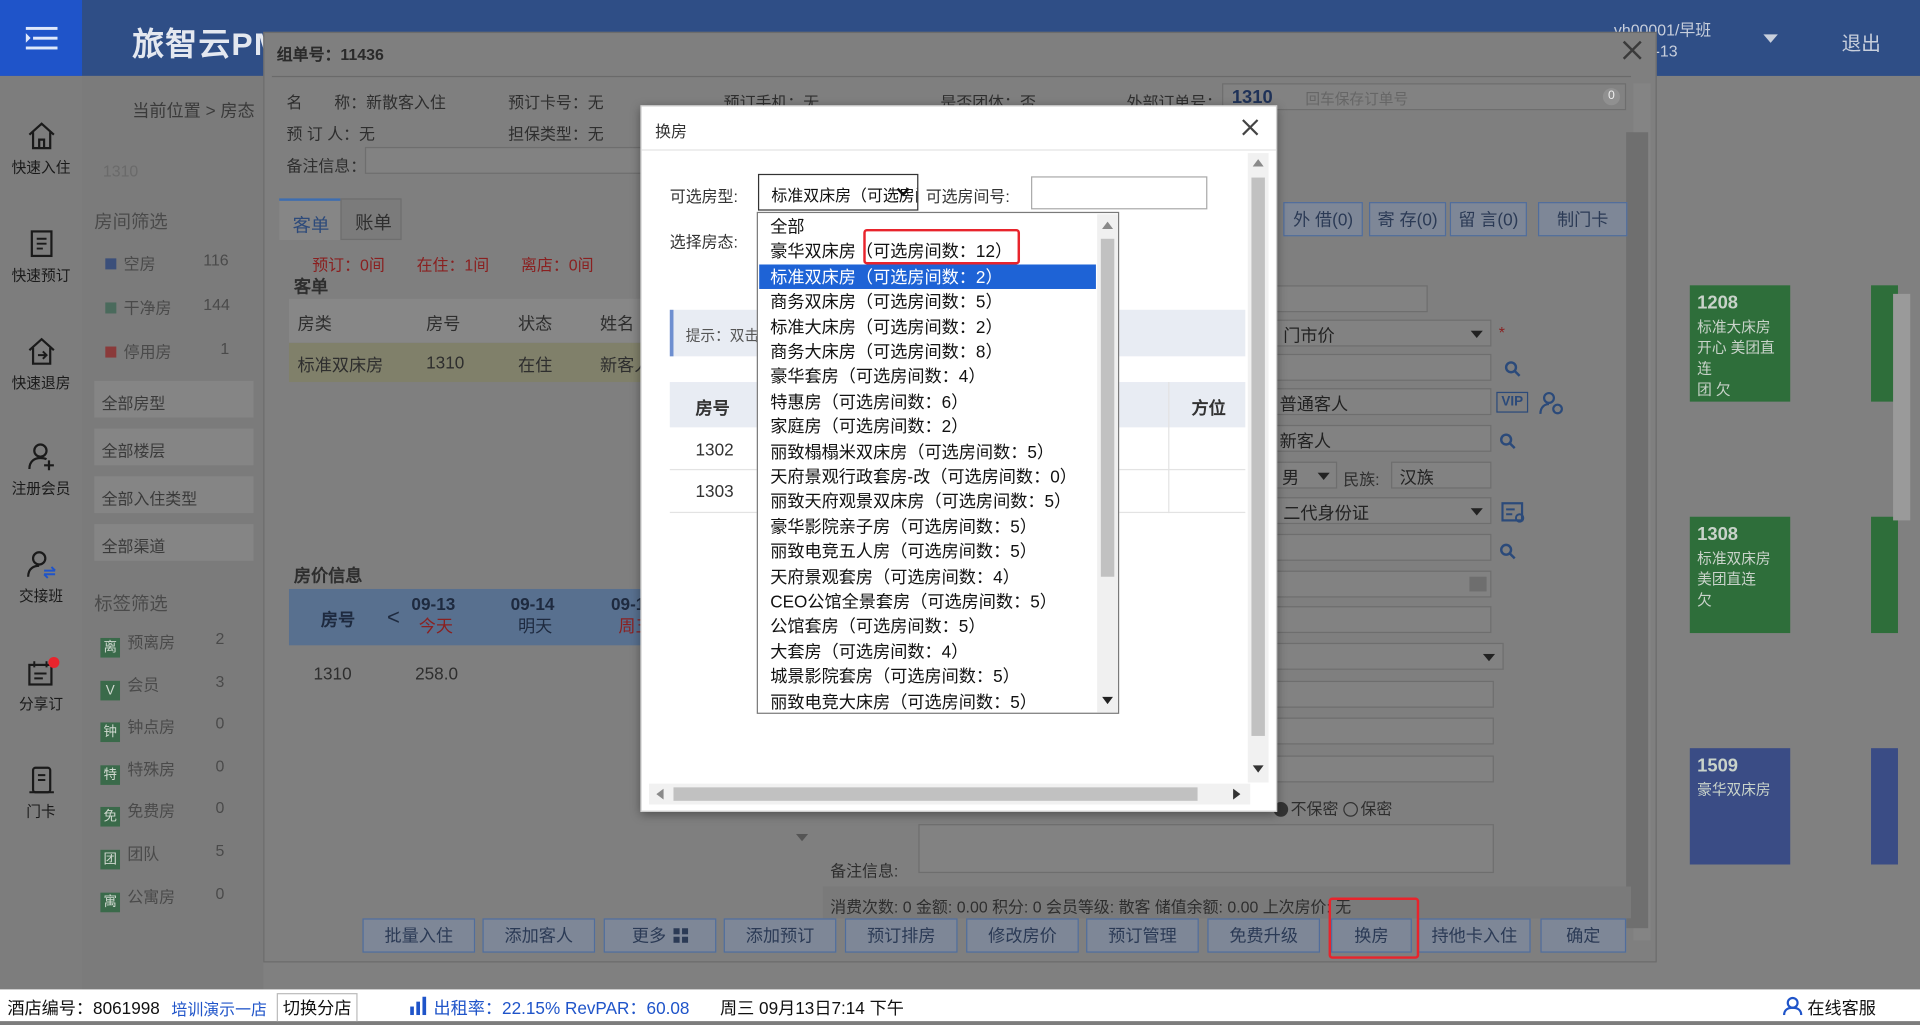  I want to click on room-type-option: 丽致榻榻米双床房（可选房间数：5）, so click(927, 451).